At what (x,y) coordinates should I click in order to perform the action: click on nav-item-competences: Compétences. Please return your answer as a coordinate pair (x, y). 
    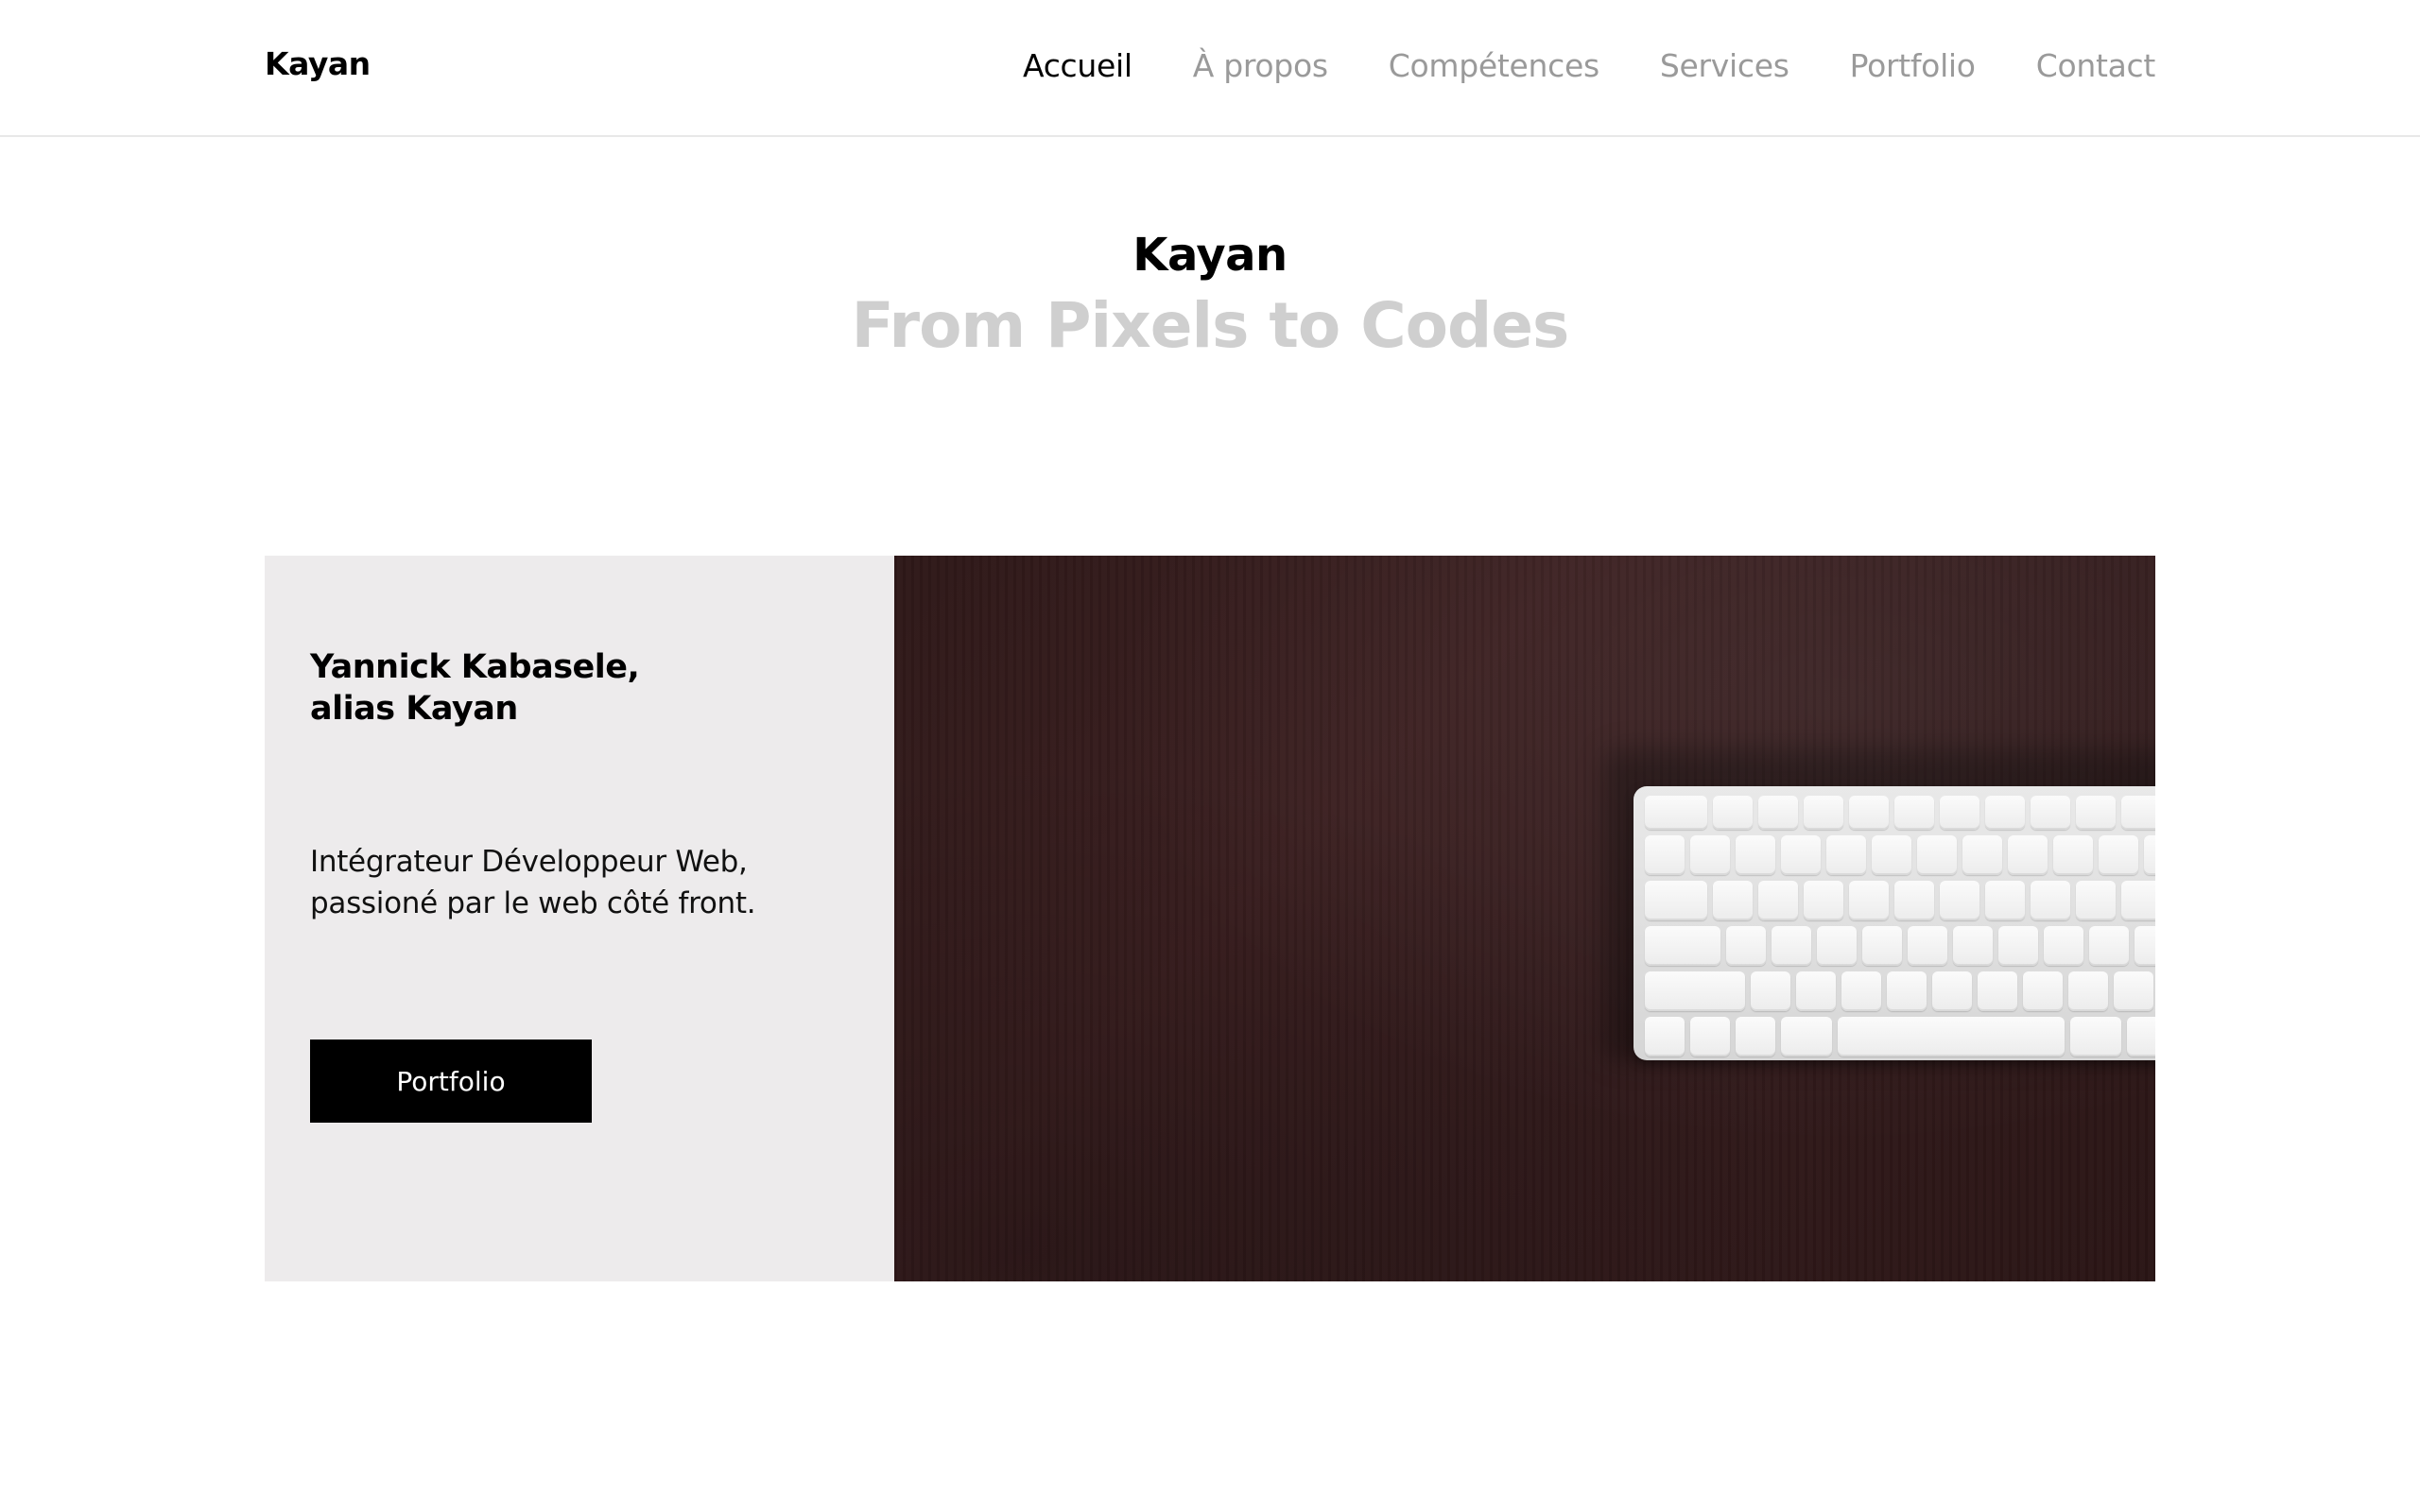
    Looking at the image, I should click on (1494, 65).